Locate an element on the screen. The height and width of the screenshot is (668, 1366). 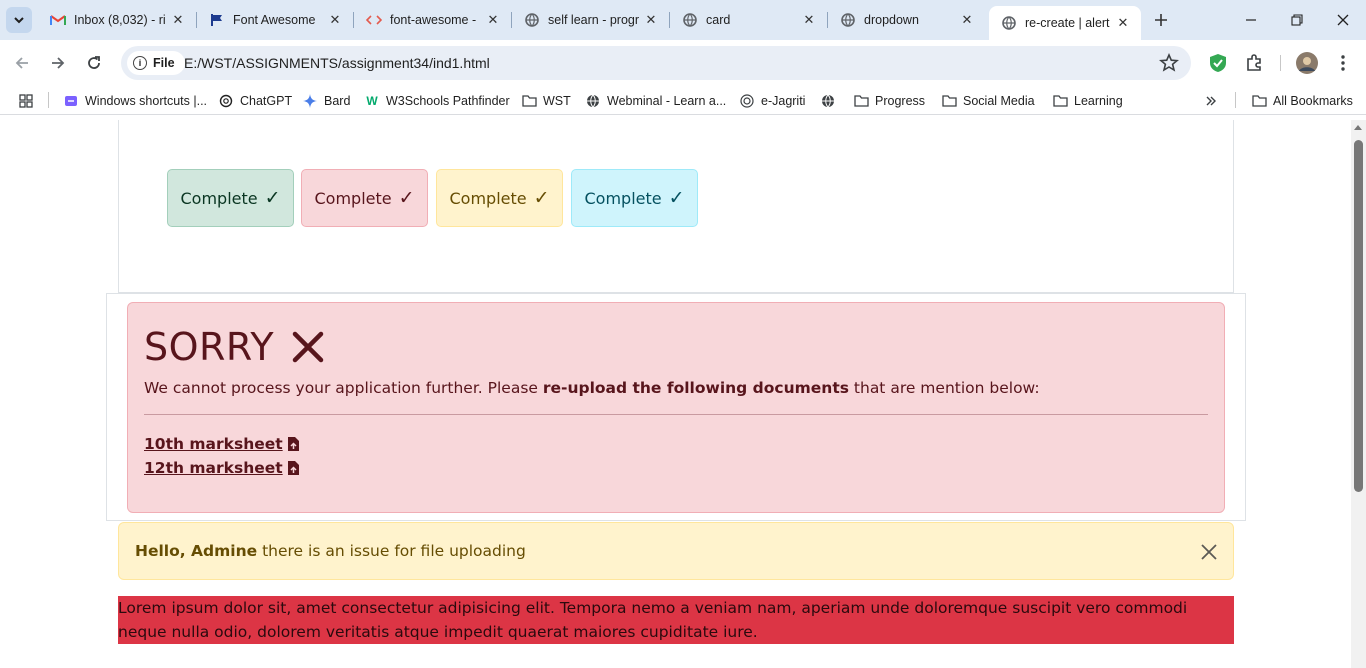
star-icon is located at coordinates (1169, 63).